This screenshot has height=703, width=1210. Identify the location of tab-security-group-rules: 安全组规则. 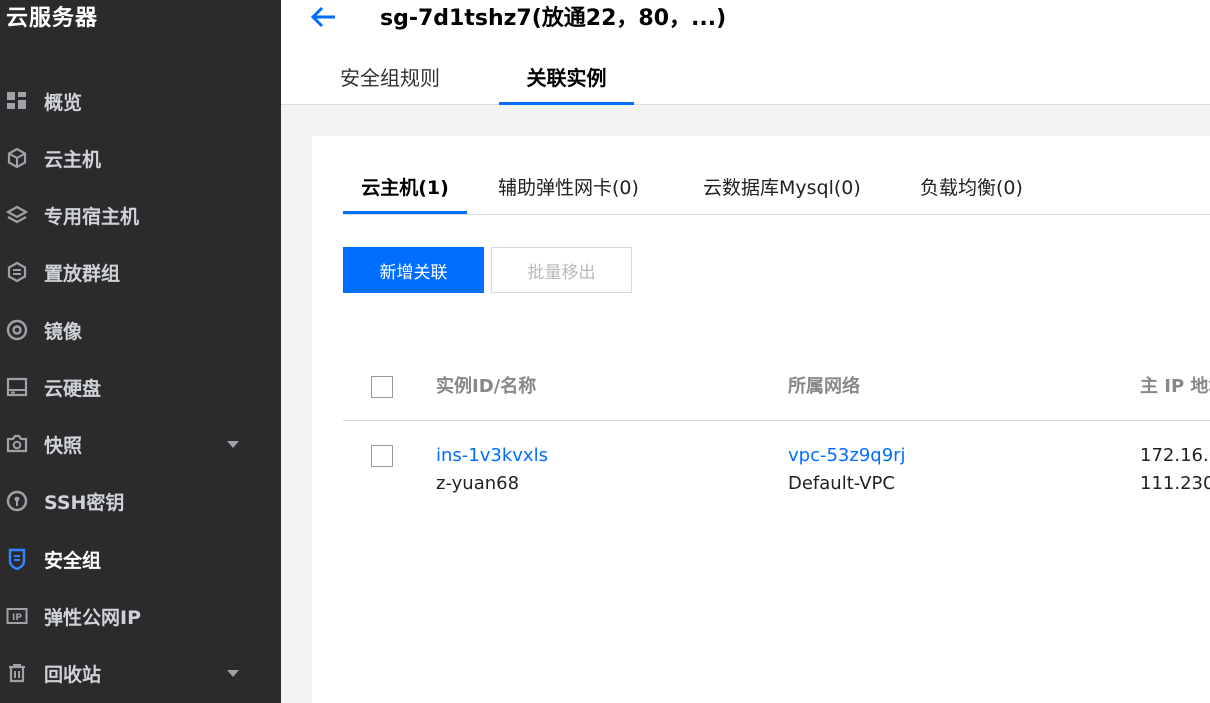
(390, 80).